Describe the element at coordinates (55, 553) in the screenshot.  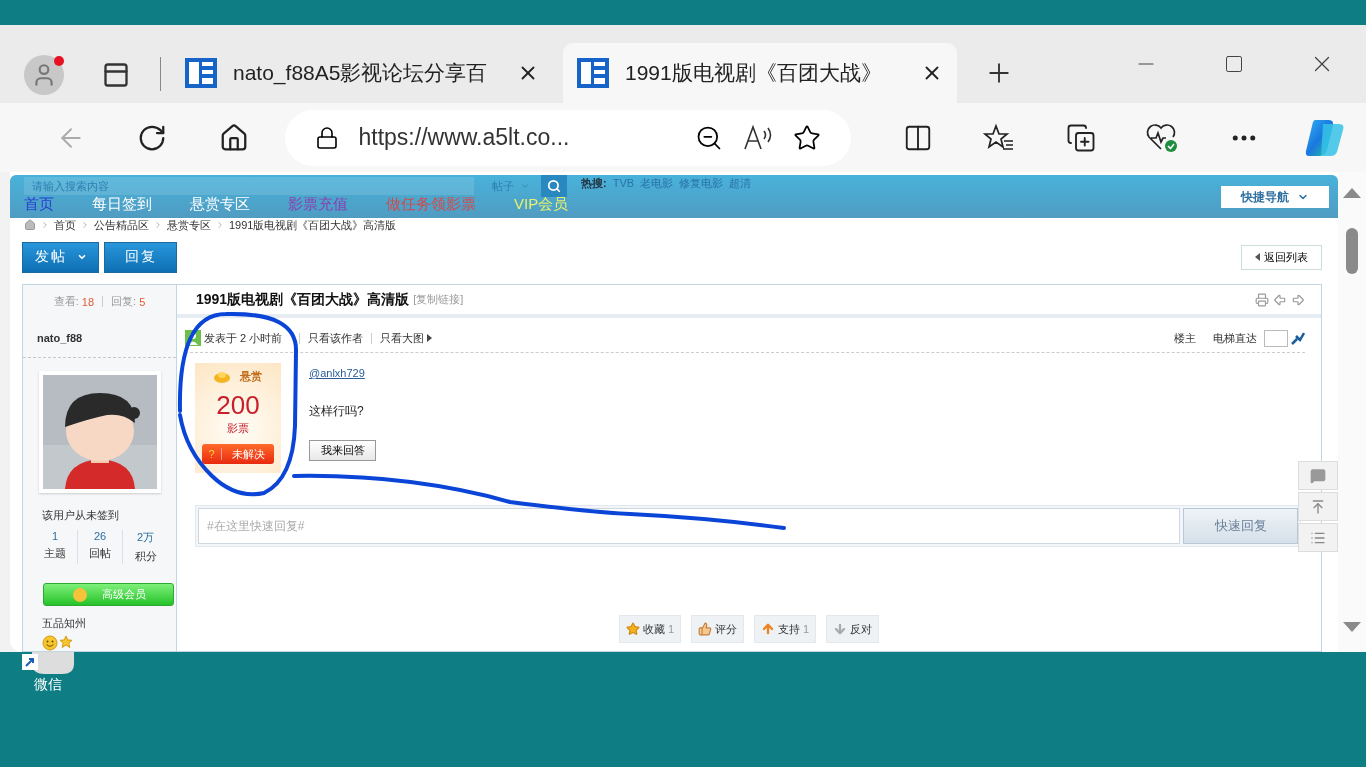
I see `stat-label: 主题` at that location.